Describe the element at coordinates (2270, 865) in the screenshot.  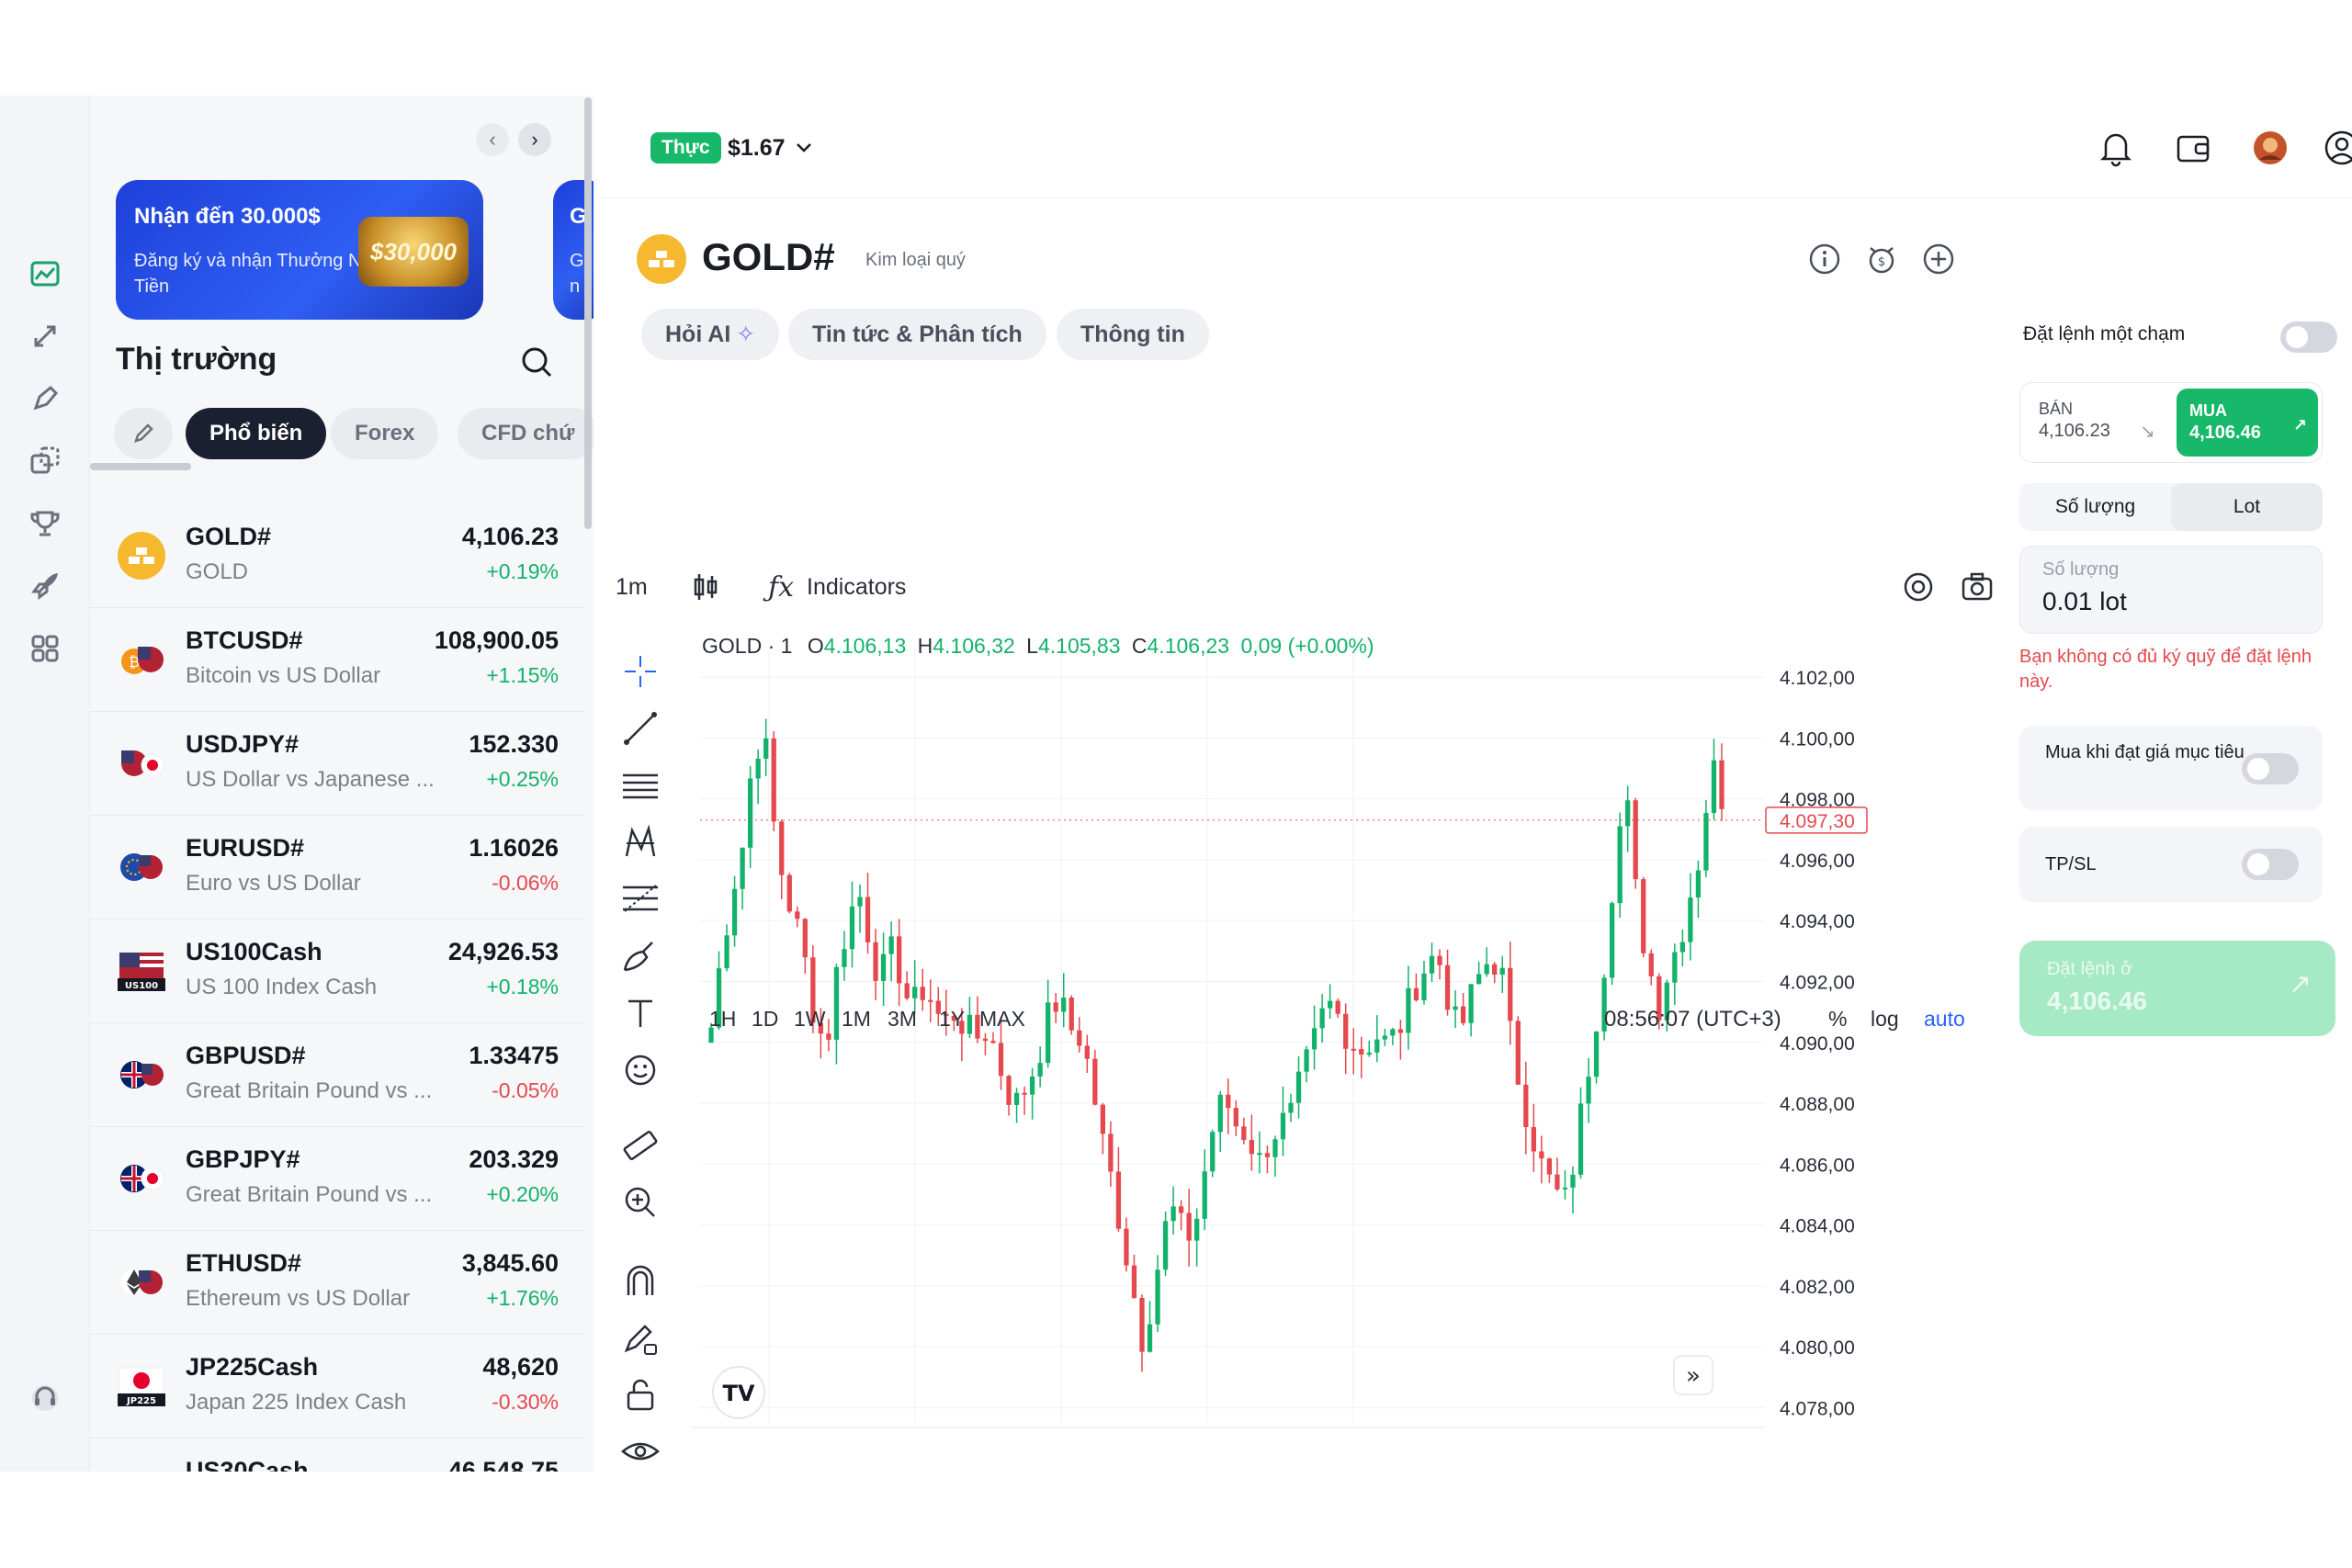
I see `tpsl-toggle` at that location.